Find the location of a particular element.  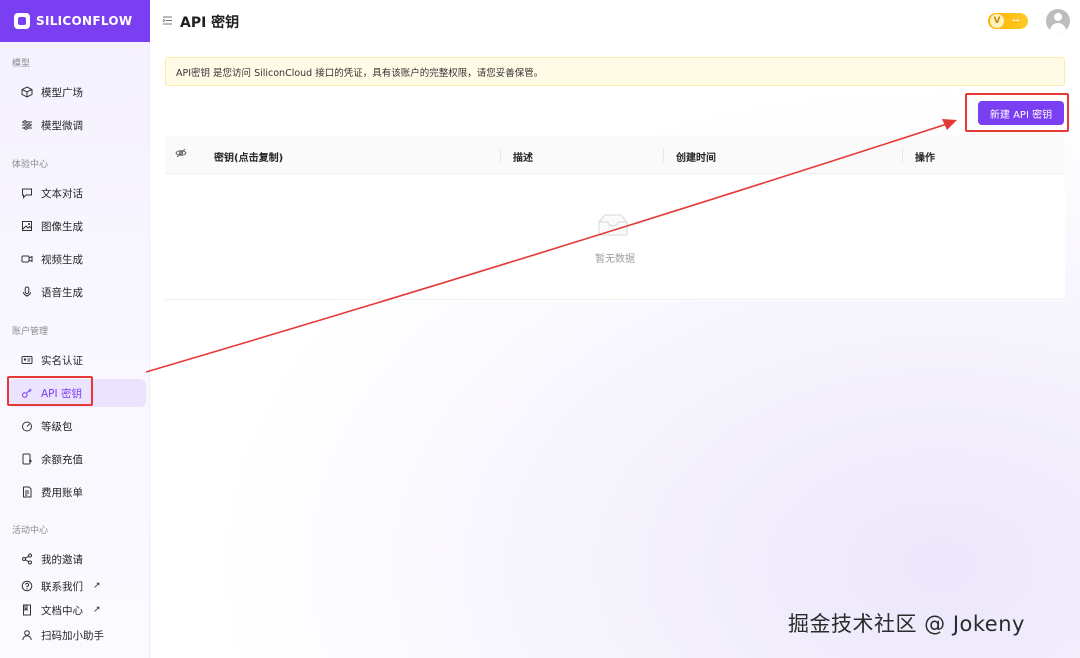

sidebar-item-label: 文档中心 is located at coordinates (62, 610).